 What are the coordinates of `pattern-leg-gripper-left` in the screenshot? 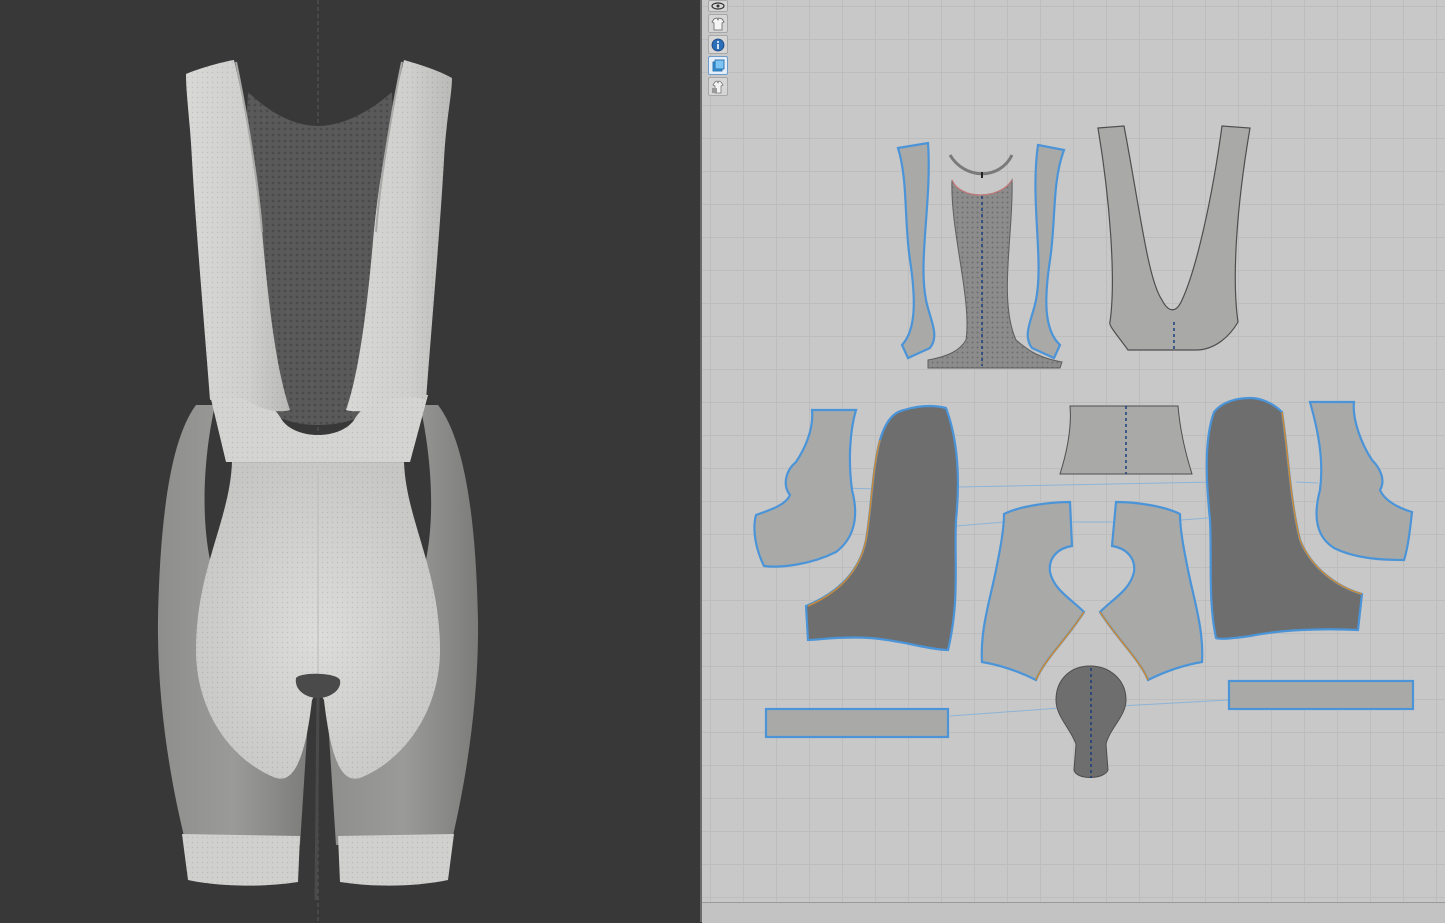 It's located at (857, 723).